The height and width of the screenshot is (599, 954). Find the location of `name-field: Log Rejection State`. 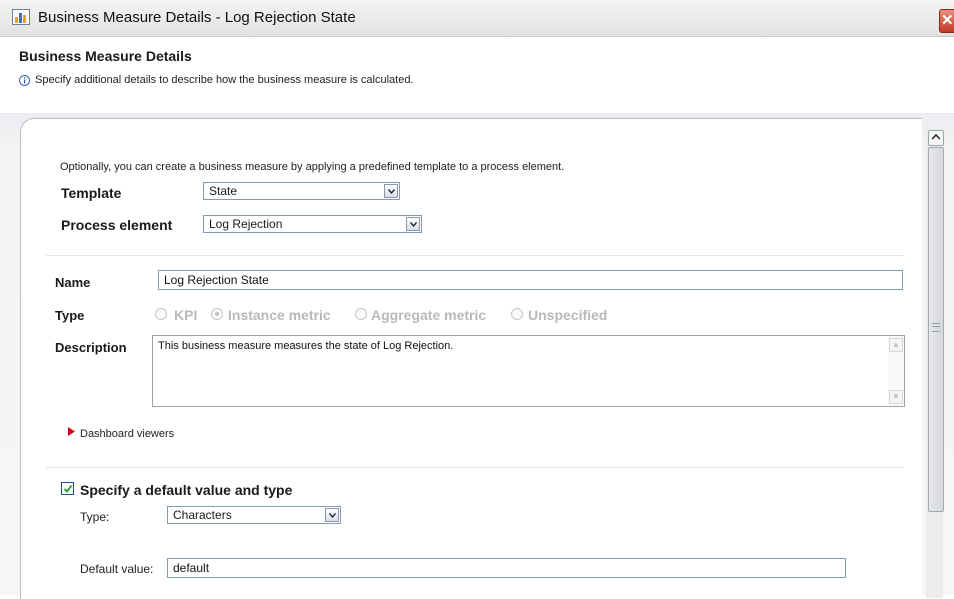

name-field: Log Rejection State is located at coordinates (530, 280).